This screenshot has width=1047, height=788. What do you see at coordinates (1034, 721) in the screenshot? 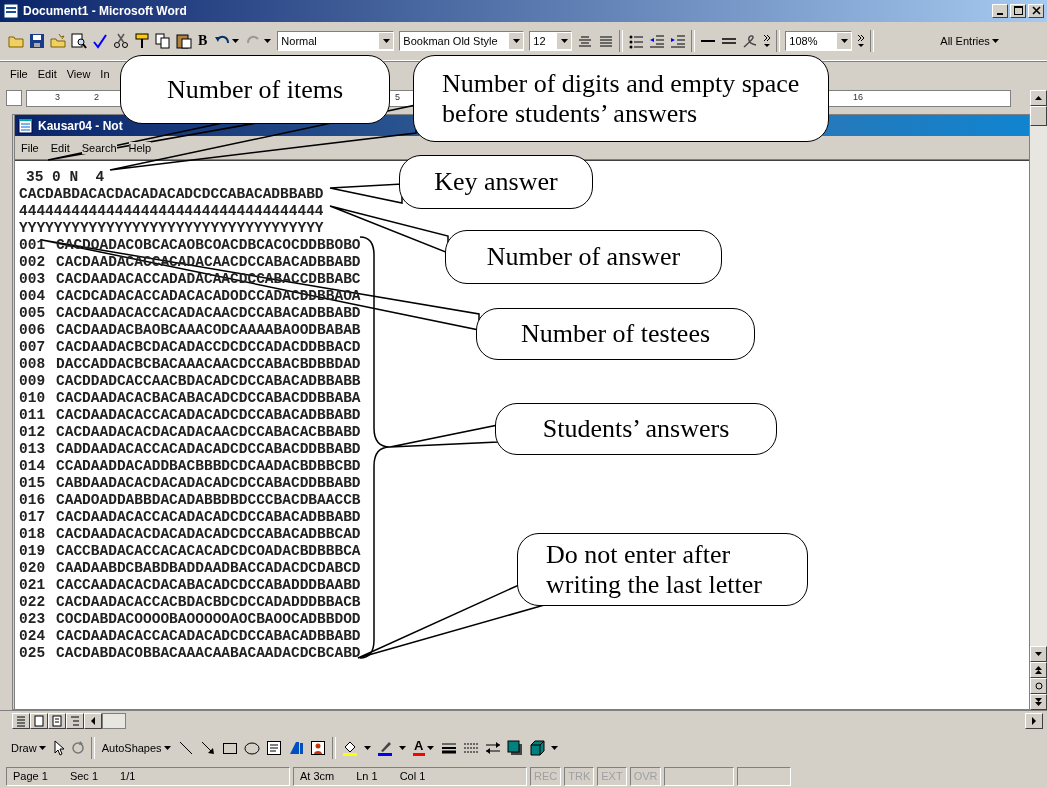
I see `scroll-right-button` at bounding box center [1034, 721].